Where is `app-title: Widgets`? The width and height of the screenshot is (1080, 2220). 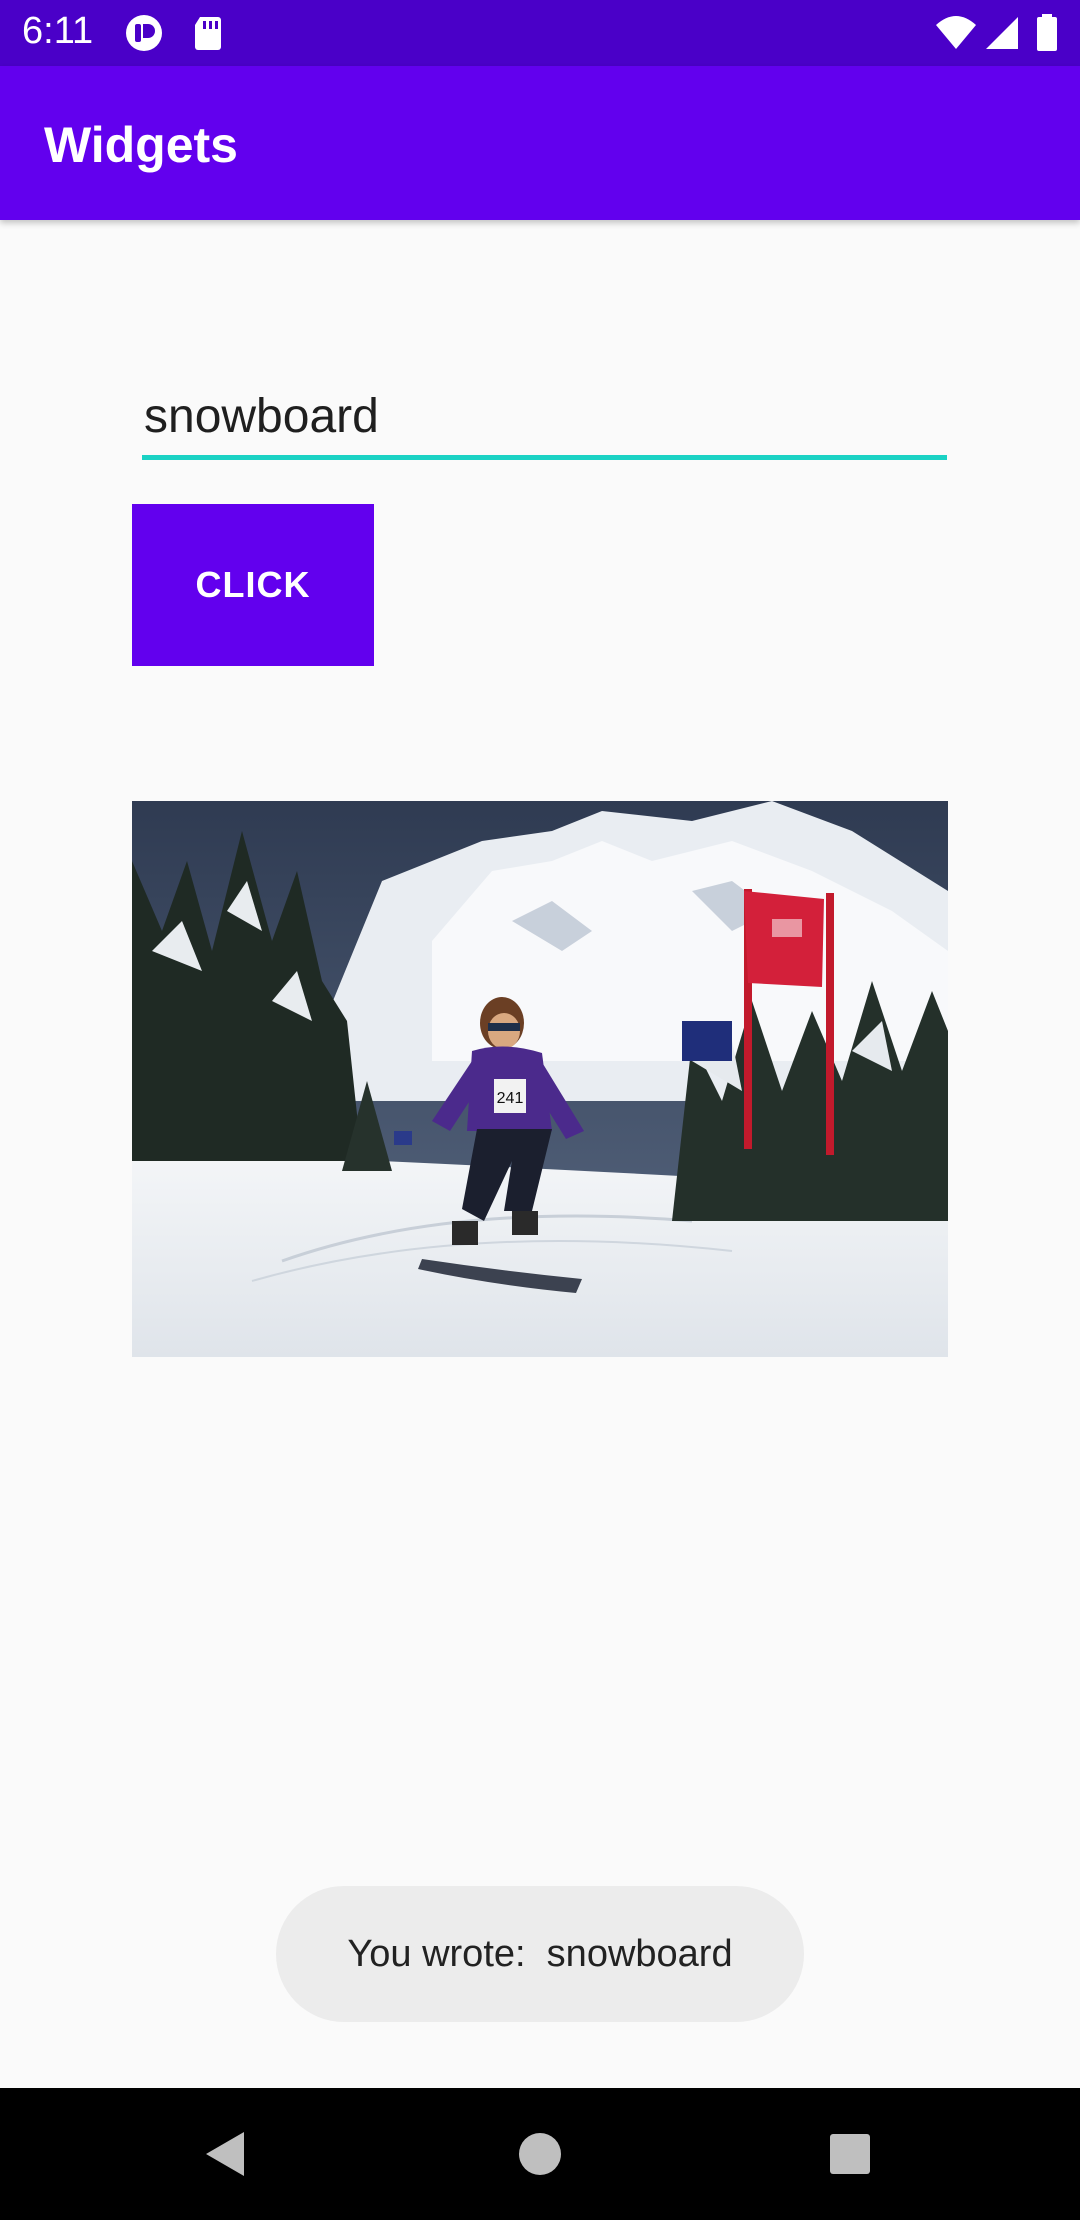 app-title: Widgets is located at coordinates (141, 145).